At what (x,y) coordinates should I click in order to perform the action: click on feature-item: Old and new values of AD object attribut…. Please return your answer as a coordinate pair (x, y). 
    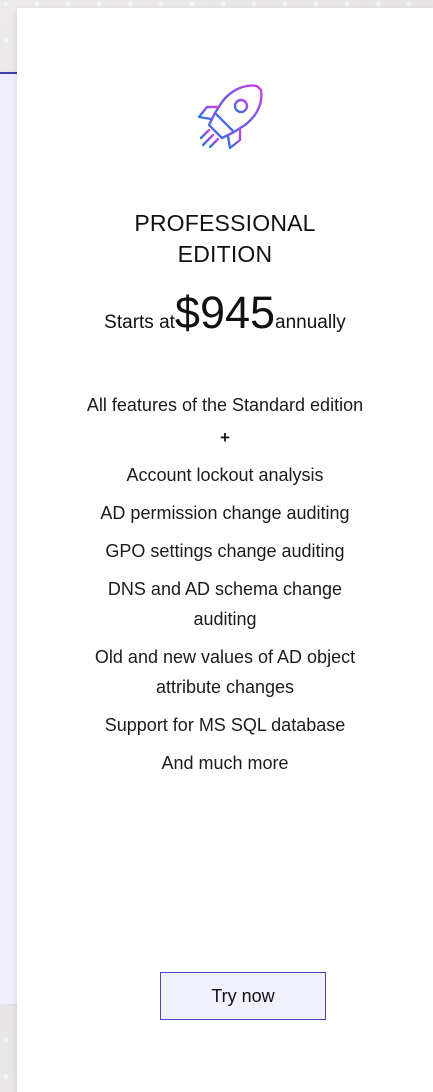
    Looking at the image, I should click on (225, 672).